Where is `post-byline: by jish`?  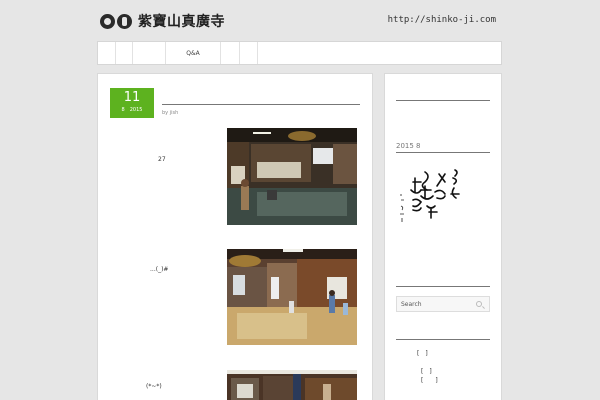 post-byline: by jish is located at coordinates (170, 113).